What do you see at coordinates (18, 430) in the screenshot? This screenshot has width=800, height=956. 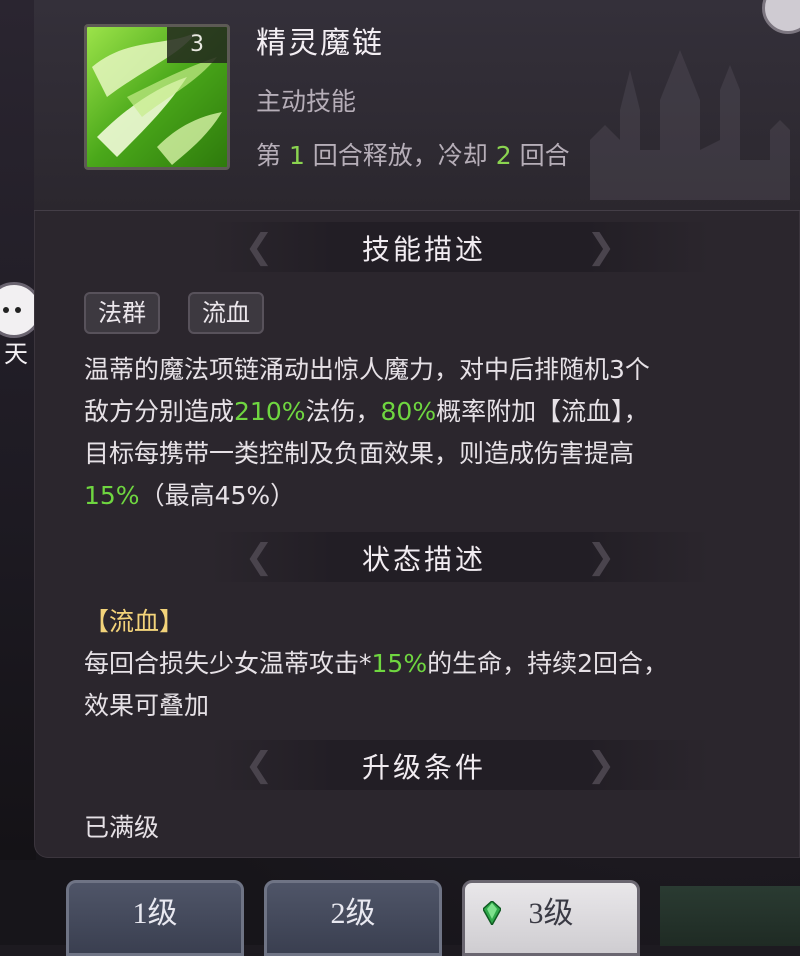 I see `left-side-strip` at bounding box center [18, 430].